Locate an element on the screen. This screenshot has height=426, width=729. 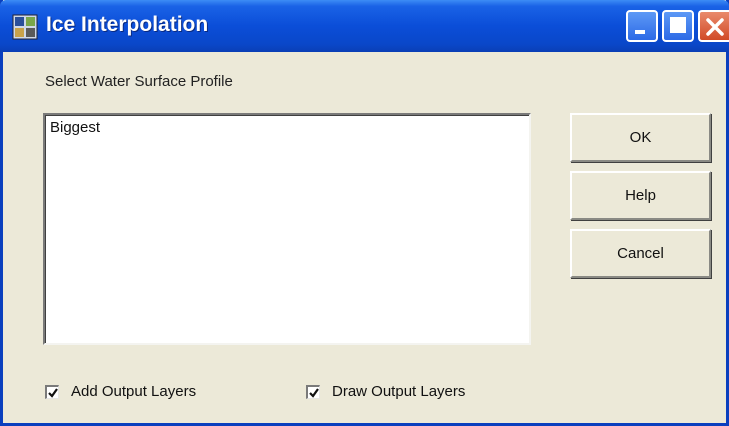
draw-output-layers-checkbox is located at coordinates (313, 391).